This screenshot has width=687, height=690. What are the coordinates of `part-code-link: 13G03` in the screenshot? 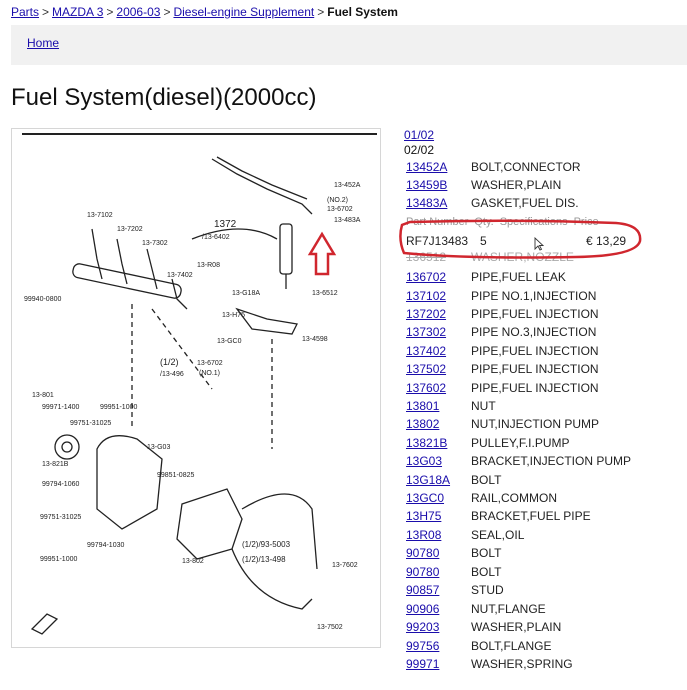 It's located at (436, 461).